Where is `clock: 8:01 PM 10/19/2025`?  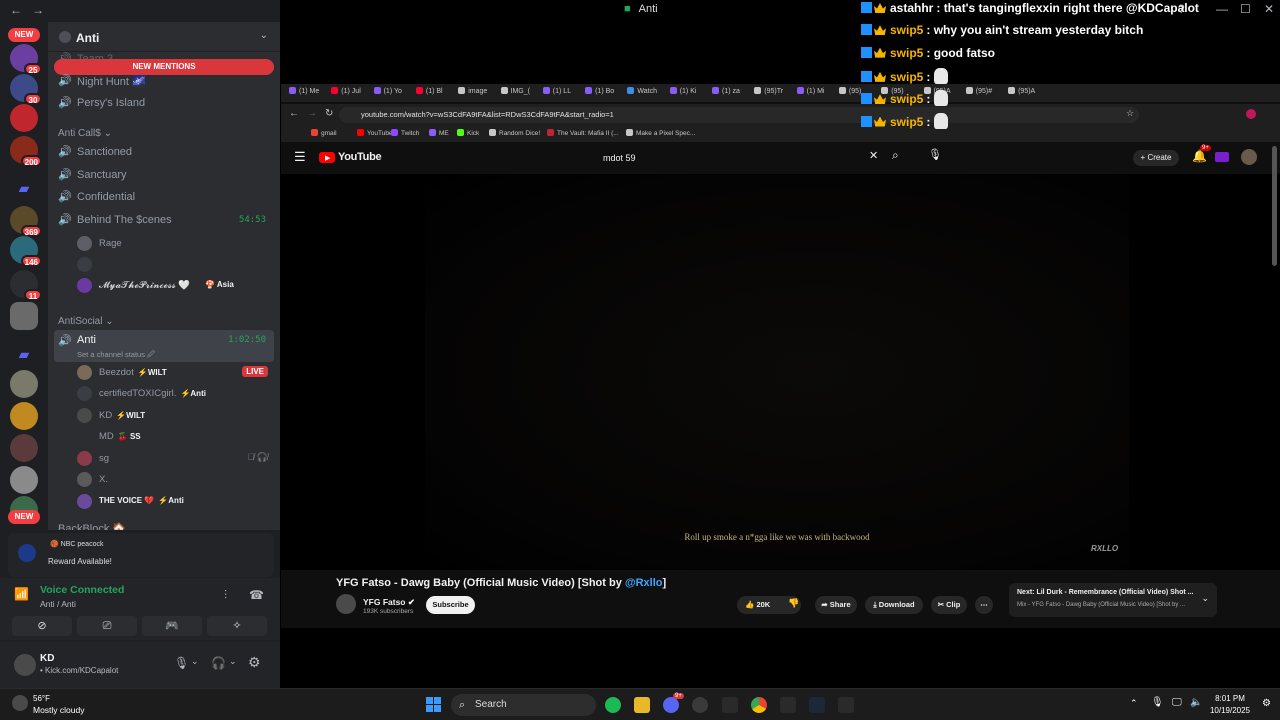 clock: 8:01 PM 10/19/2025 is located at coordinates (1230, 705).